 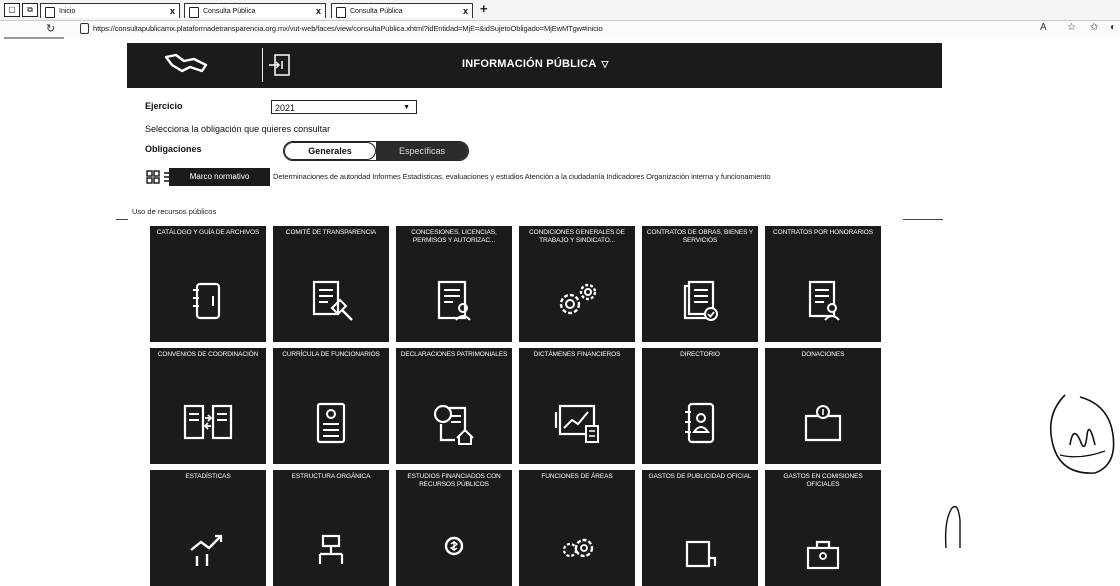 What do you see at coordinates (823, 545) in the screenshot?
I see `briefcase-icon` at bounding box center [823, 545].